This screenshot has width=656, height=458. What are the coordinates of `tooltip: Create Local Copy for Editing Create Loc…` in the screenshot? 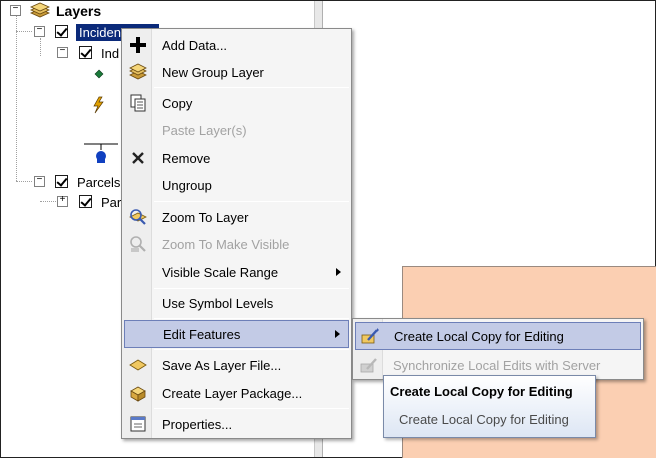 It's located at (489, 406).